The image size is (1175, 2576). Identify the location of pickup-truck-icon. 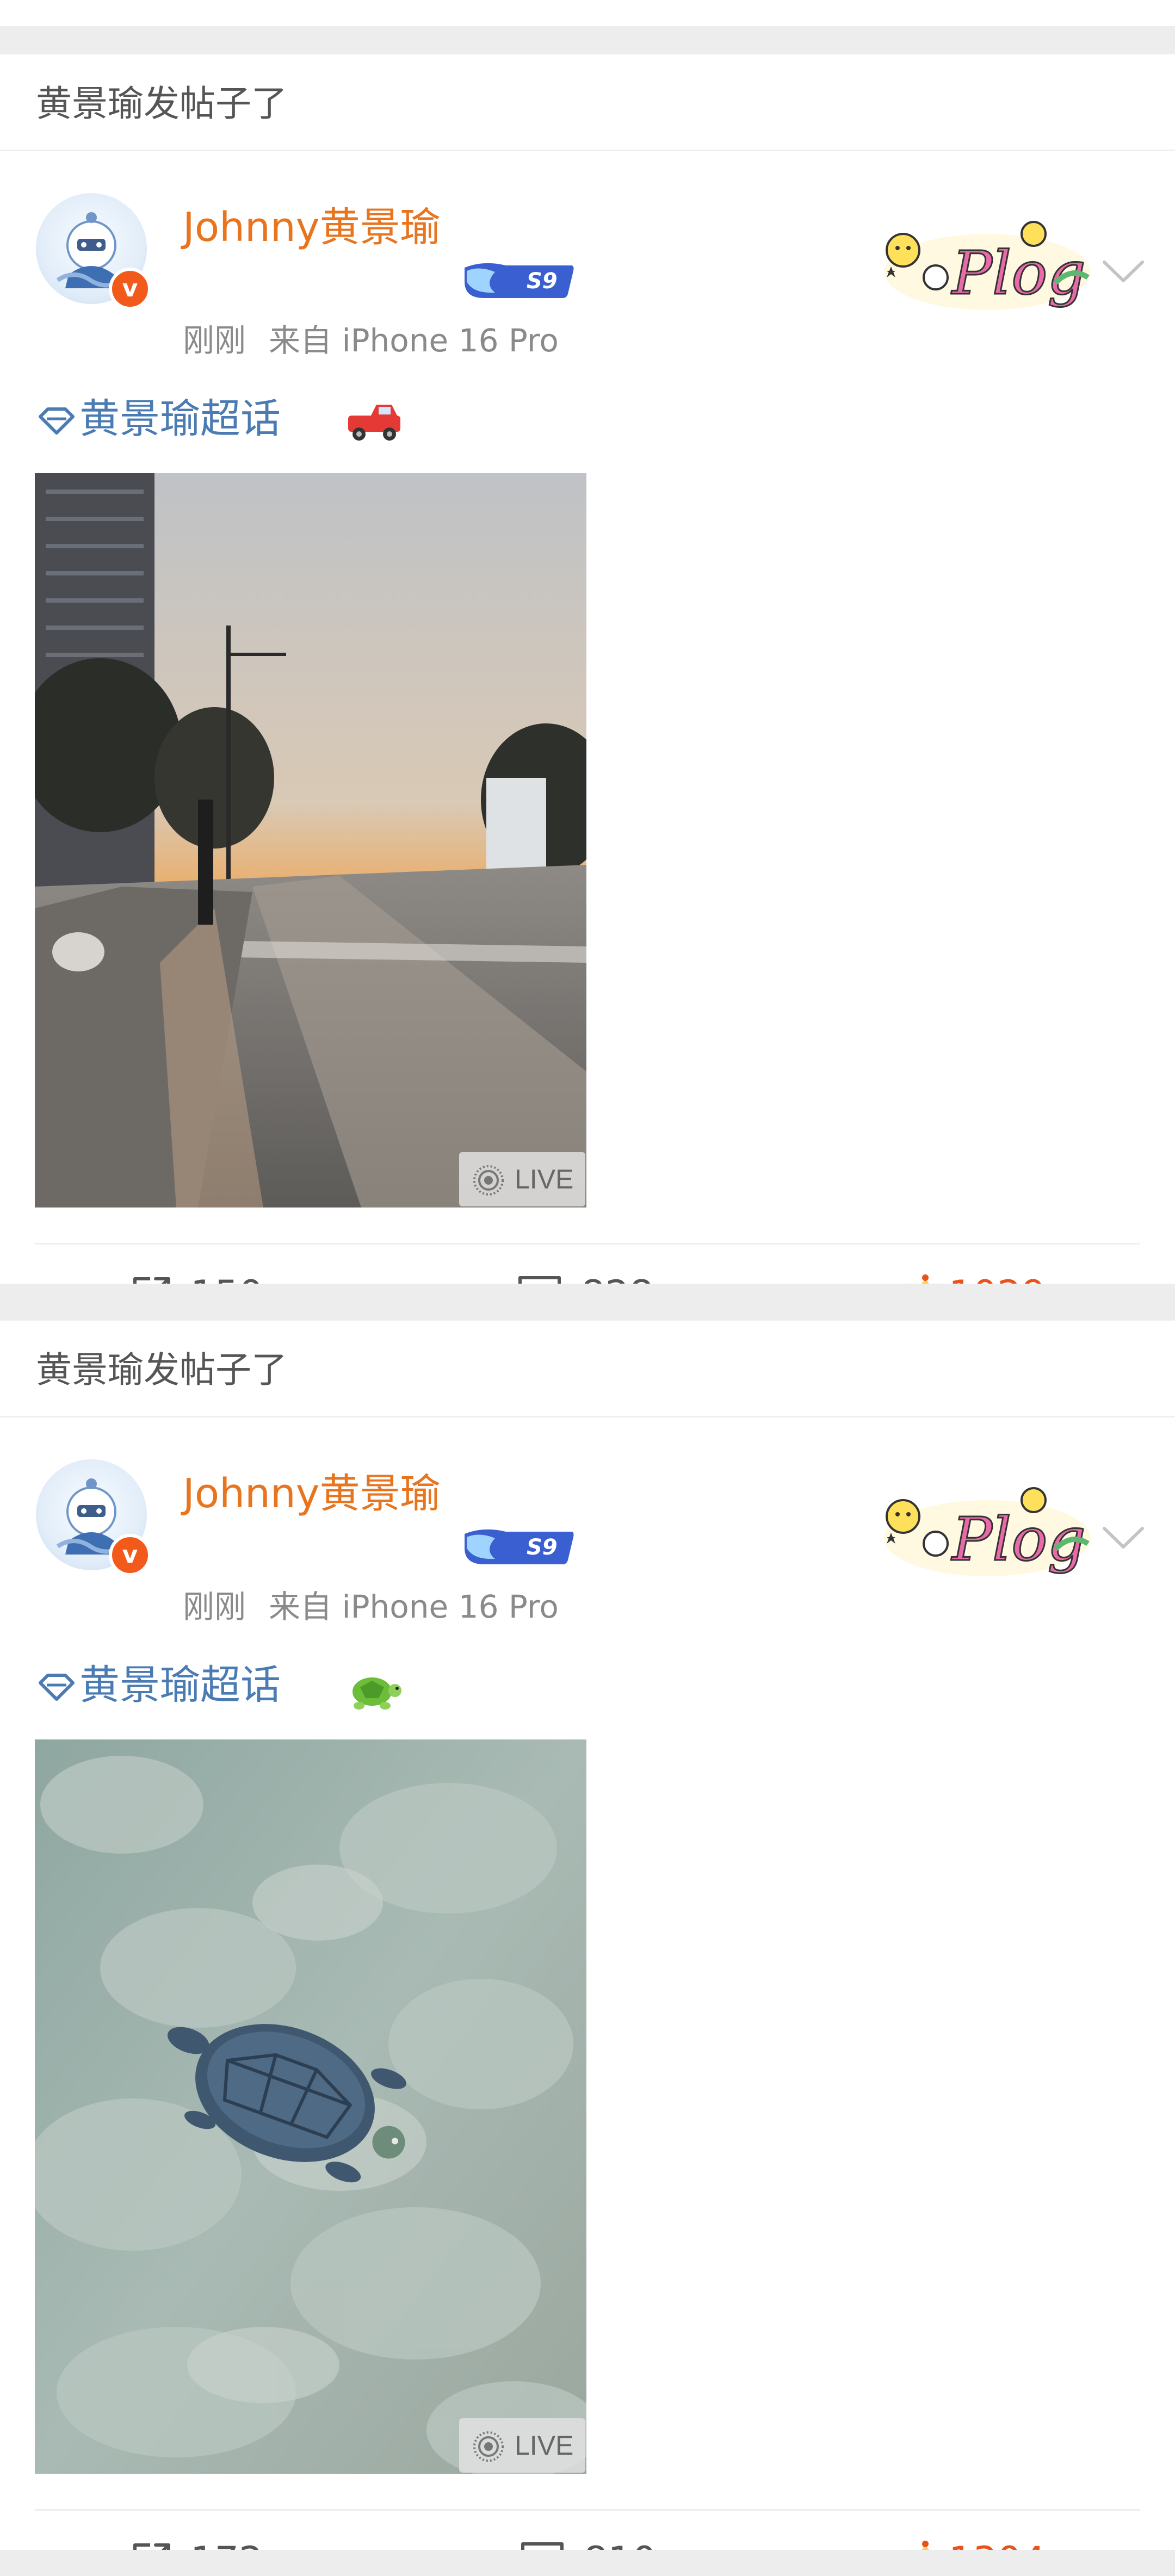
(374, 423).